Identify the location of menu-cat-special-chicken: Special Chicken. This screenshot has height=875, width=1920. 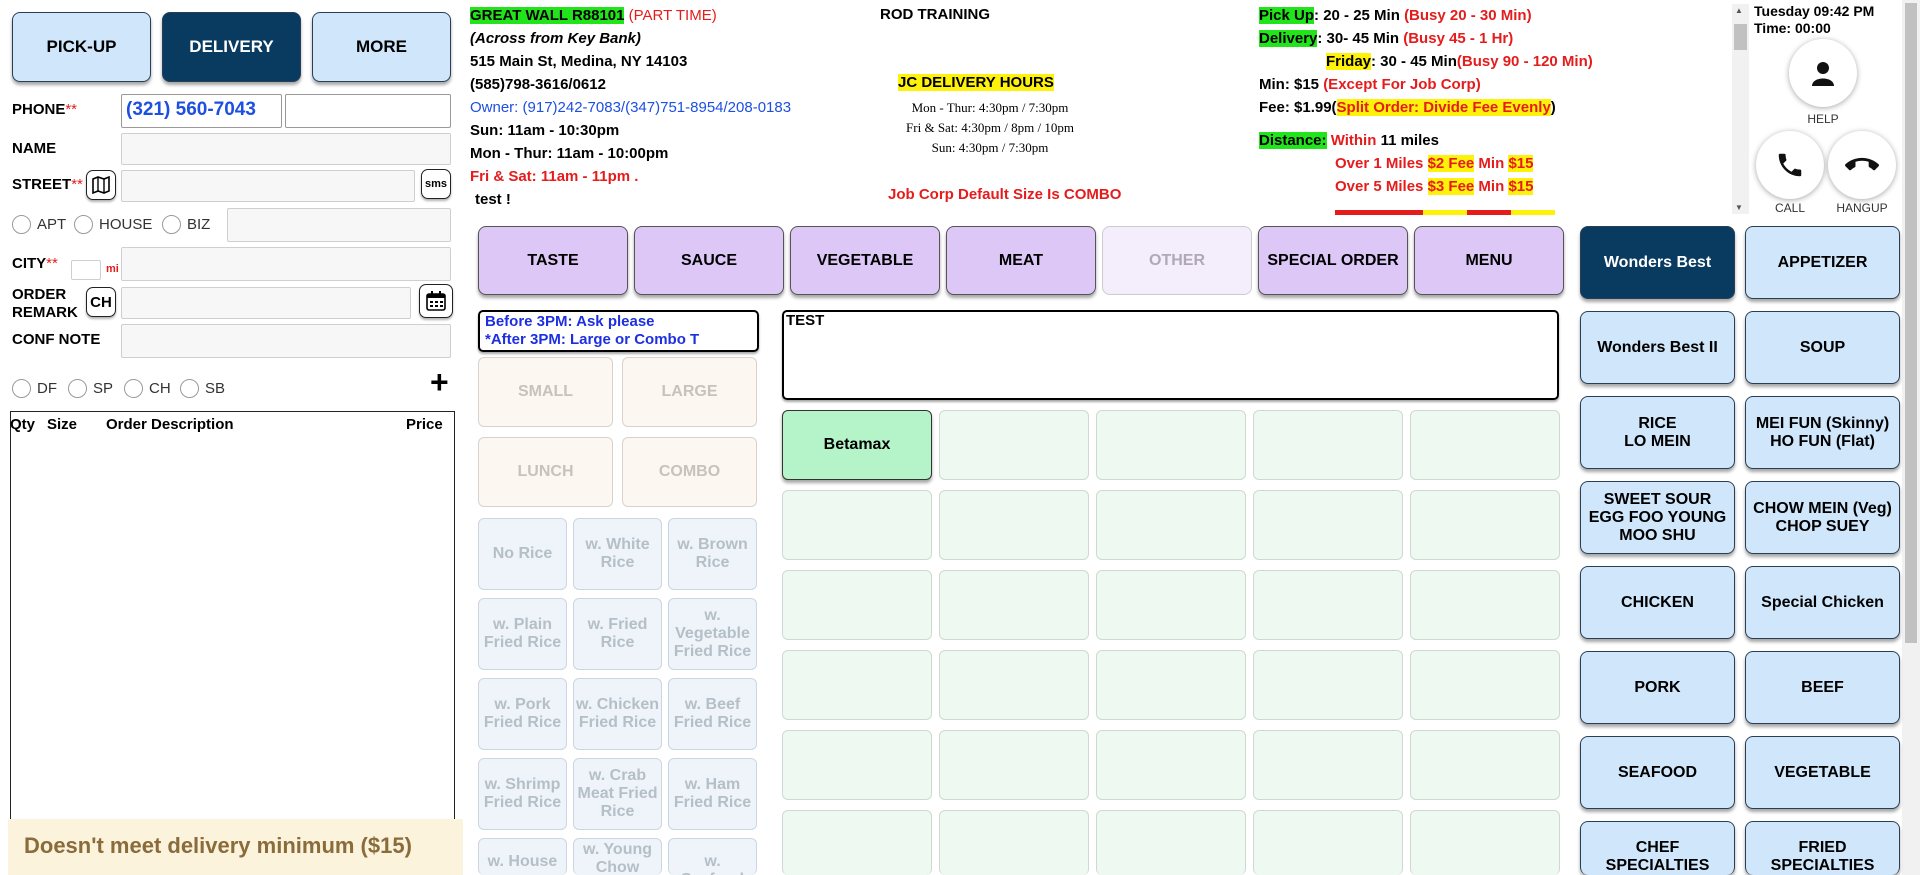
(1822, 602).